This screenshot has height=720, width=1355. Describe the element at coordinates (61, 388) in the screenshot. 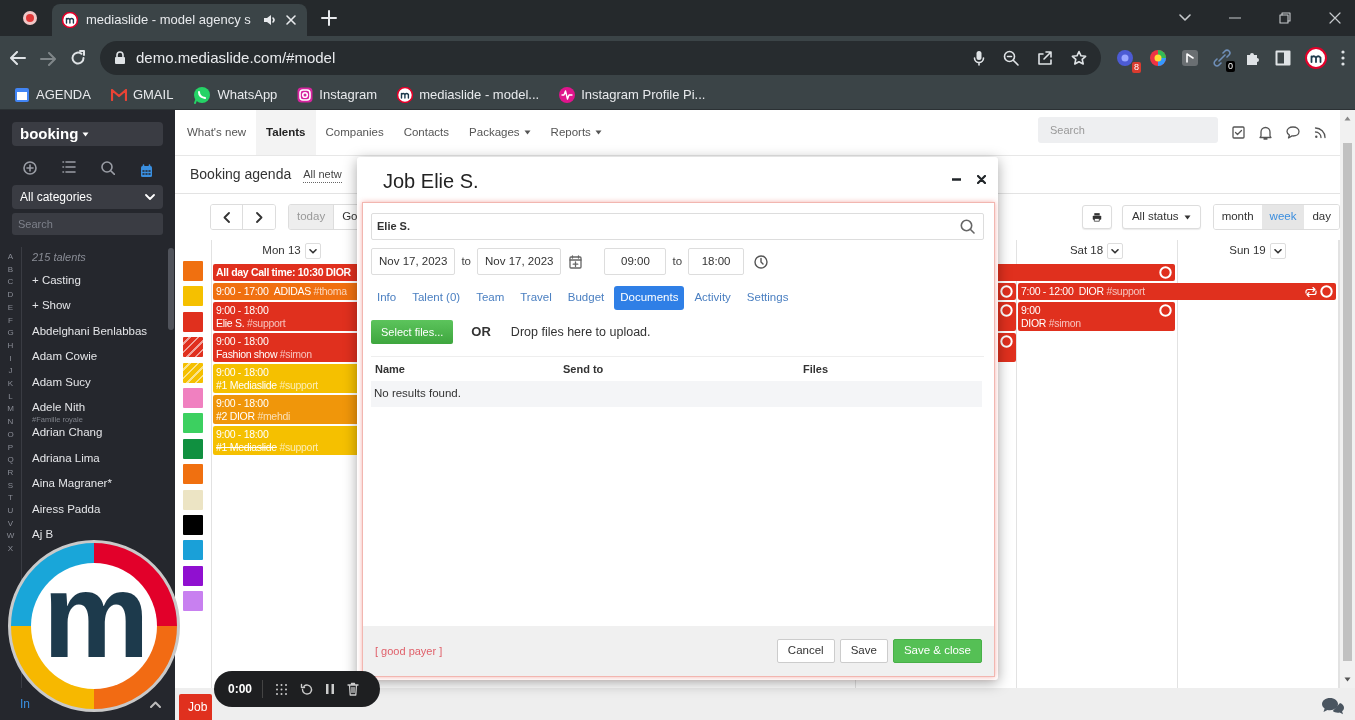

I see `talent-item: Adam Sucy` at that location.